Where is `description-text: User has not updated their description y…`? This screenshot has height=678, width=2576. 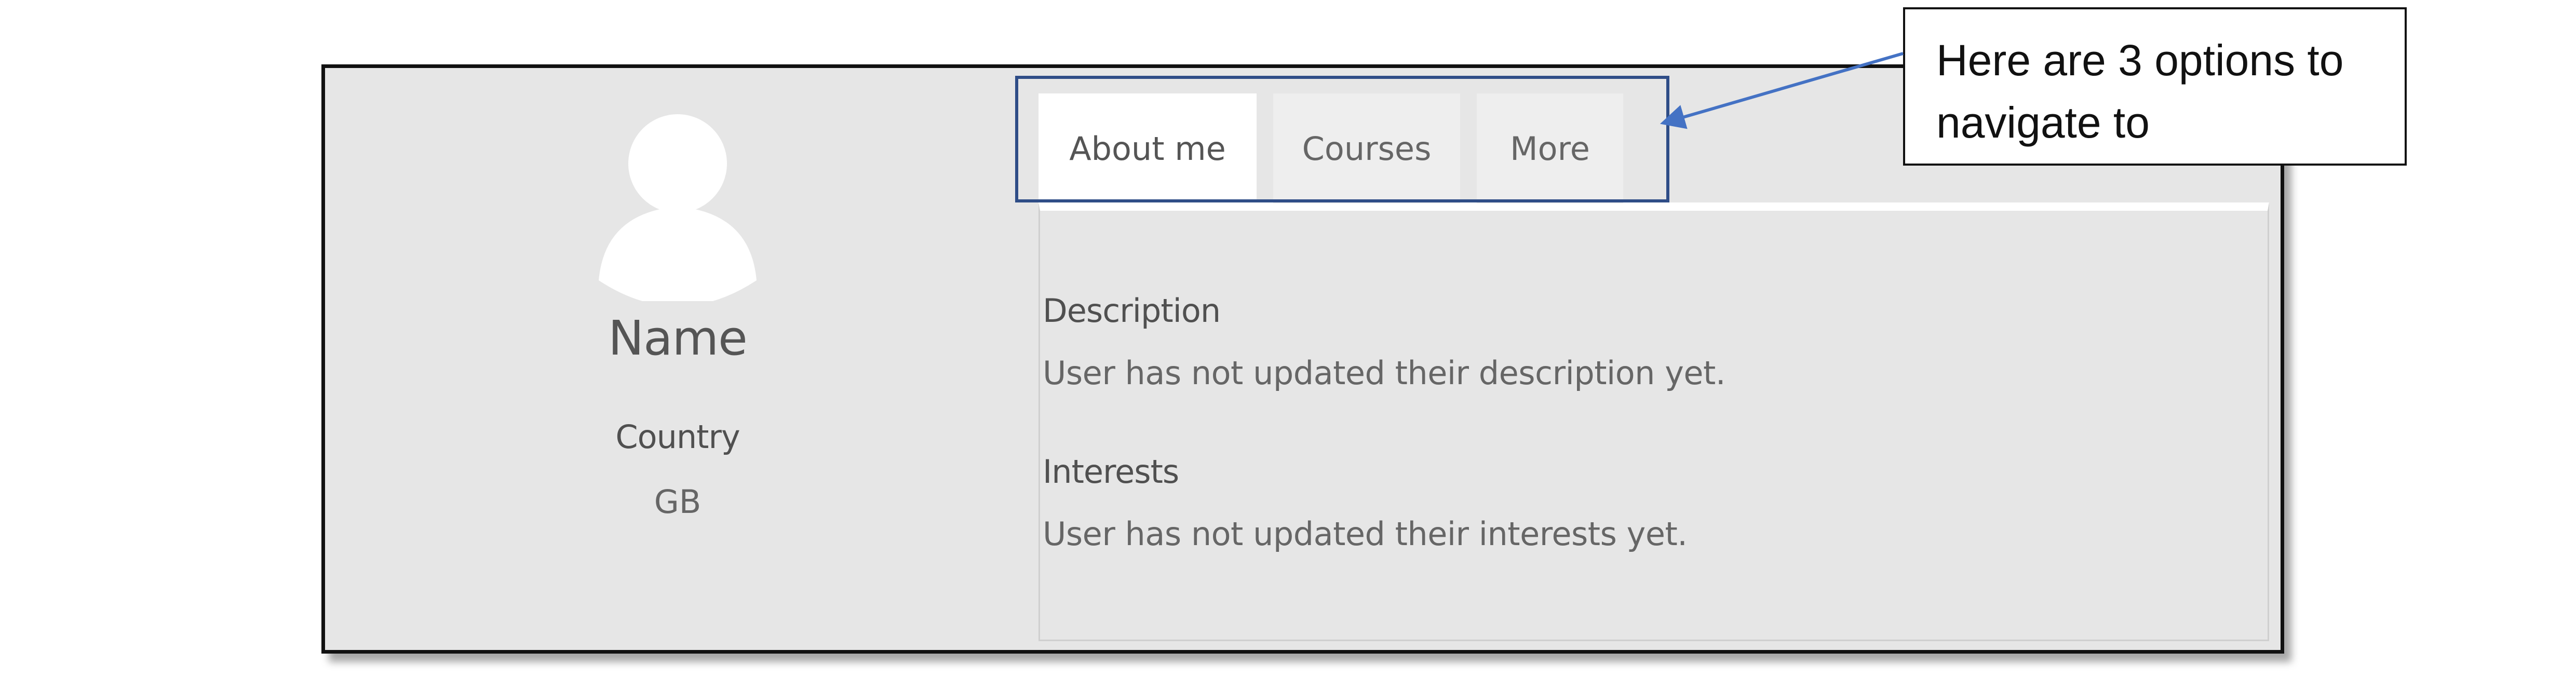
description-text: User has not updated their description y… is located at coordinates (1384, 373).